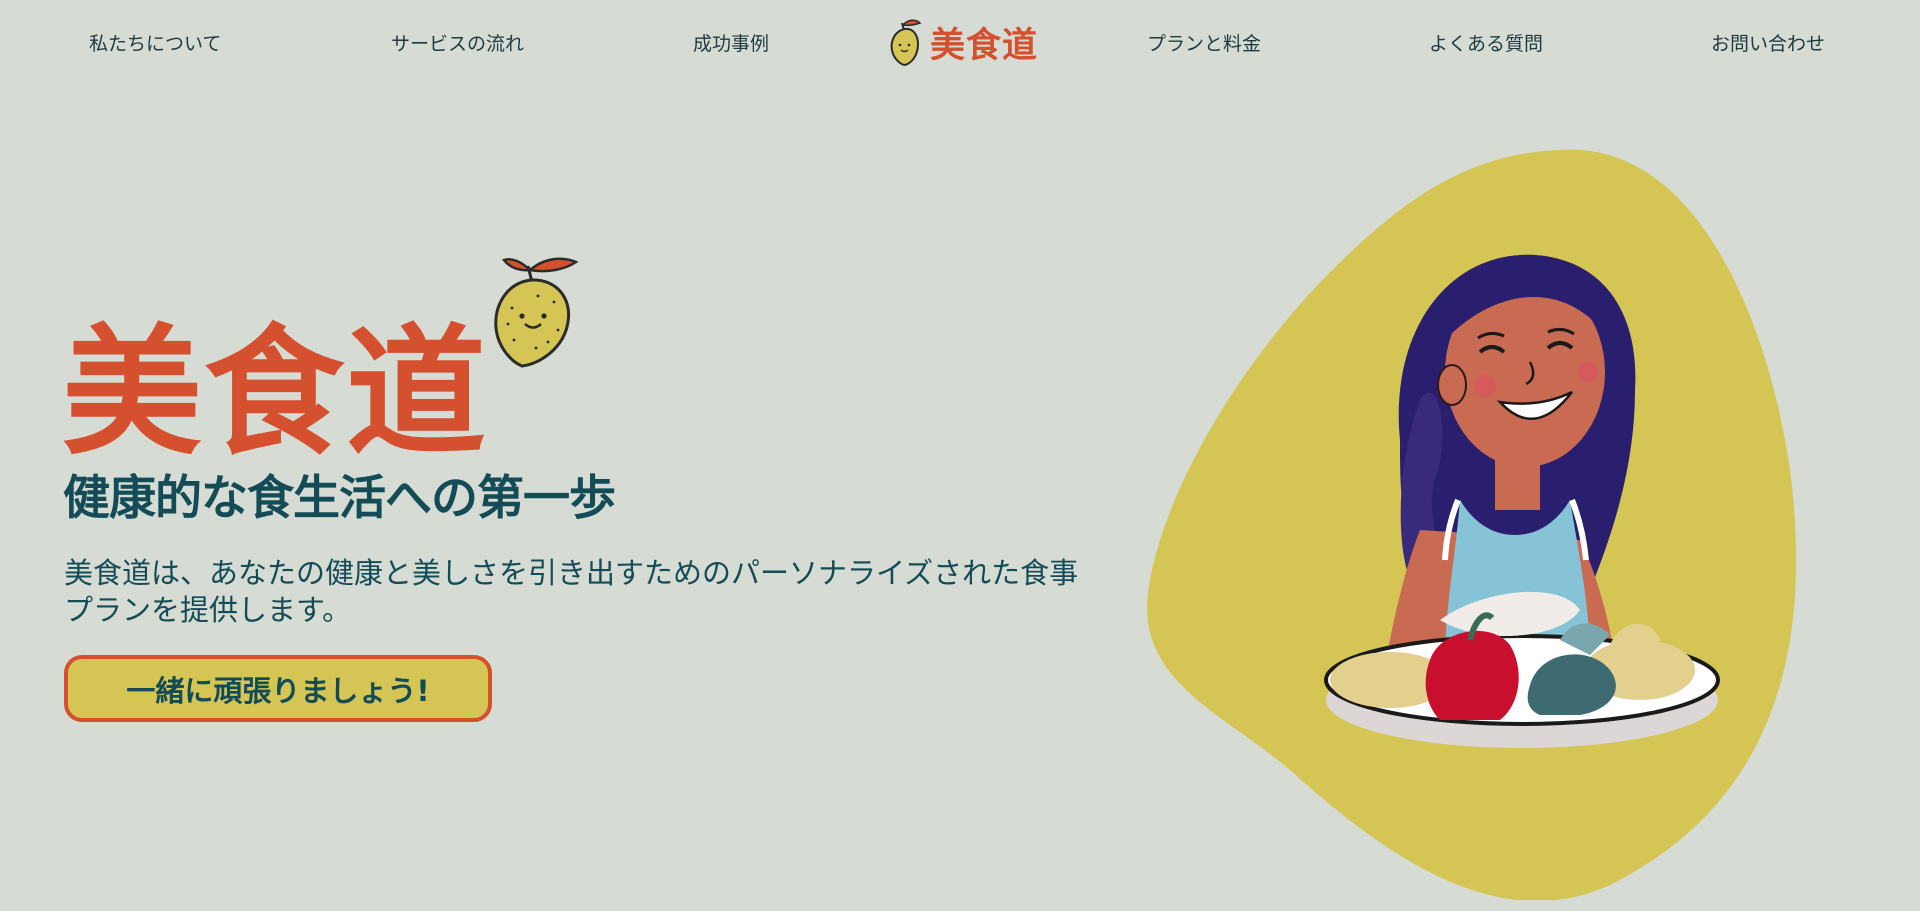 This screenshot has height=911, width=1920. Describe the element at coordinates (339, 498) in the screenshot. I see `hero-subtitle: 健康的な食生活への第一歩` at that location.